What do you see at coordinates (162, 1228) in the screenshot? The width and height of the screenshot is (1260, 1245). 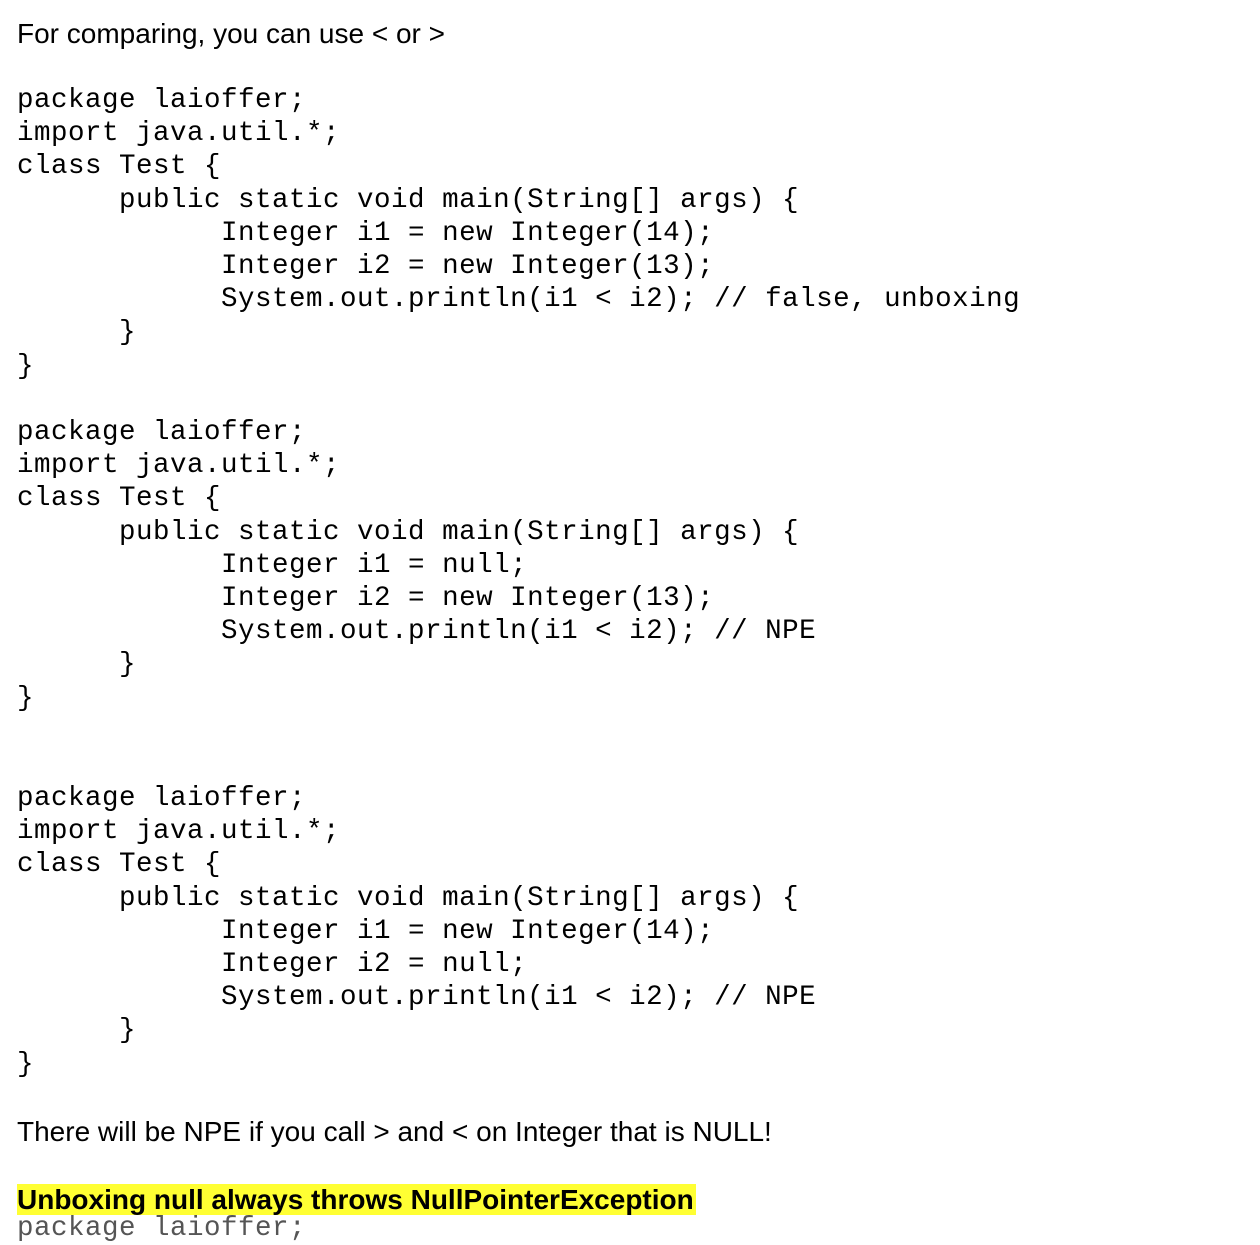 I see `cutoff-code-line: package laioffer;` at bounding box center [162, 1228].